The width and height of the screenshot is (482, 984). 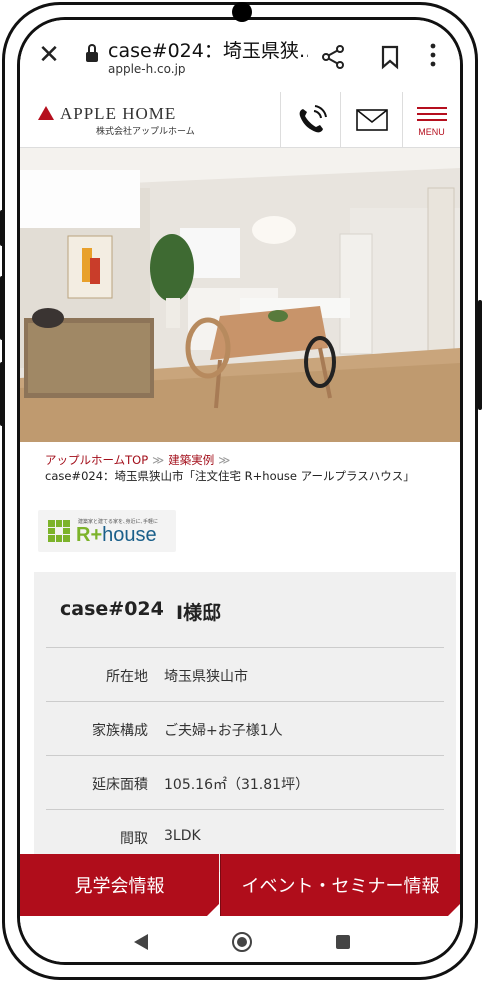 I want to click on open-house-info-label: 見学会情報, so click(x=119, y=886).